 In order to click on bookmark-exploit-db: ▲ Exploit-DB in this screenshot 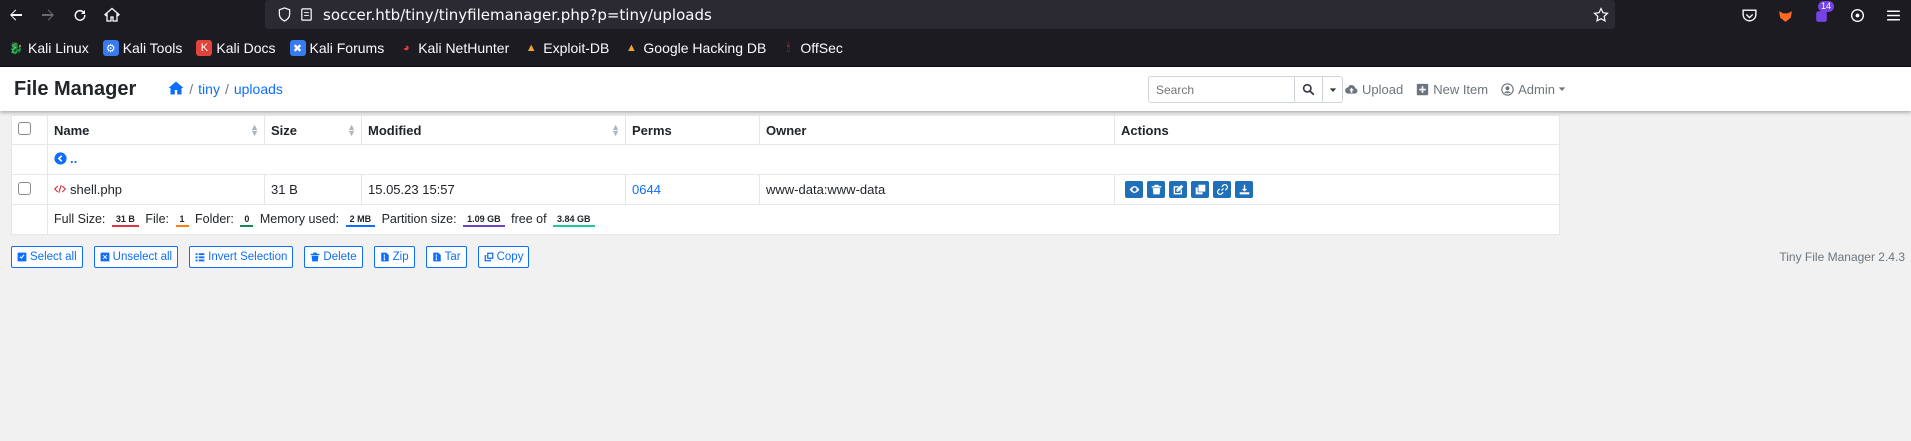, I will do `click(566, 48)`.